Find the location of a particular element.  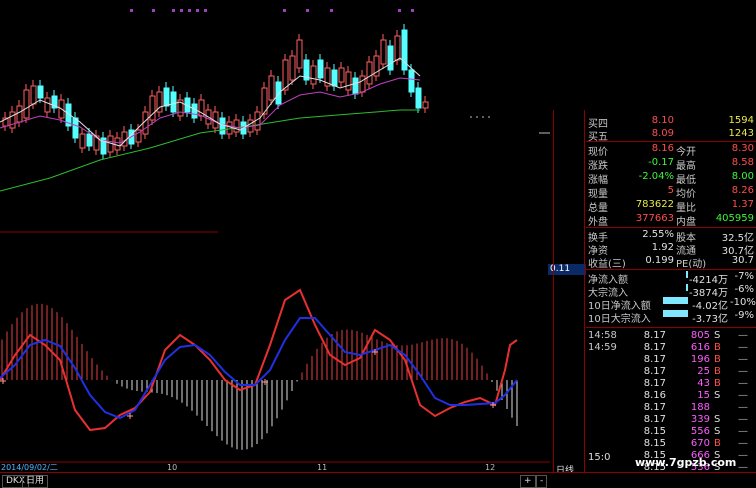

fundamental-row: 净资 1.92 流通 30.7亿 is located at coordinates (671, 249).